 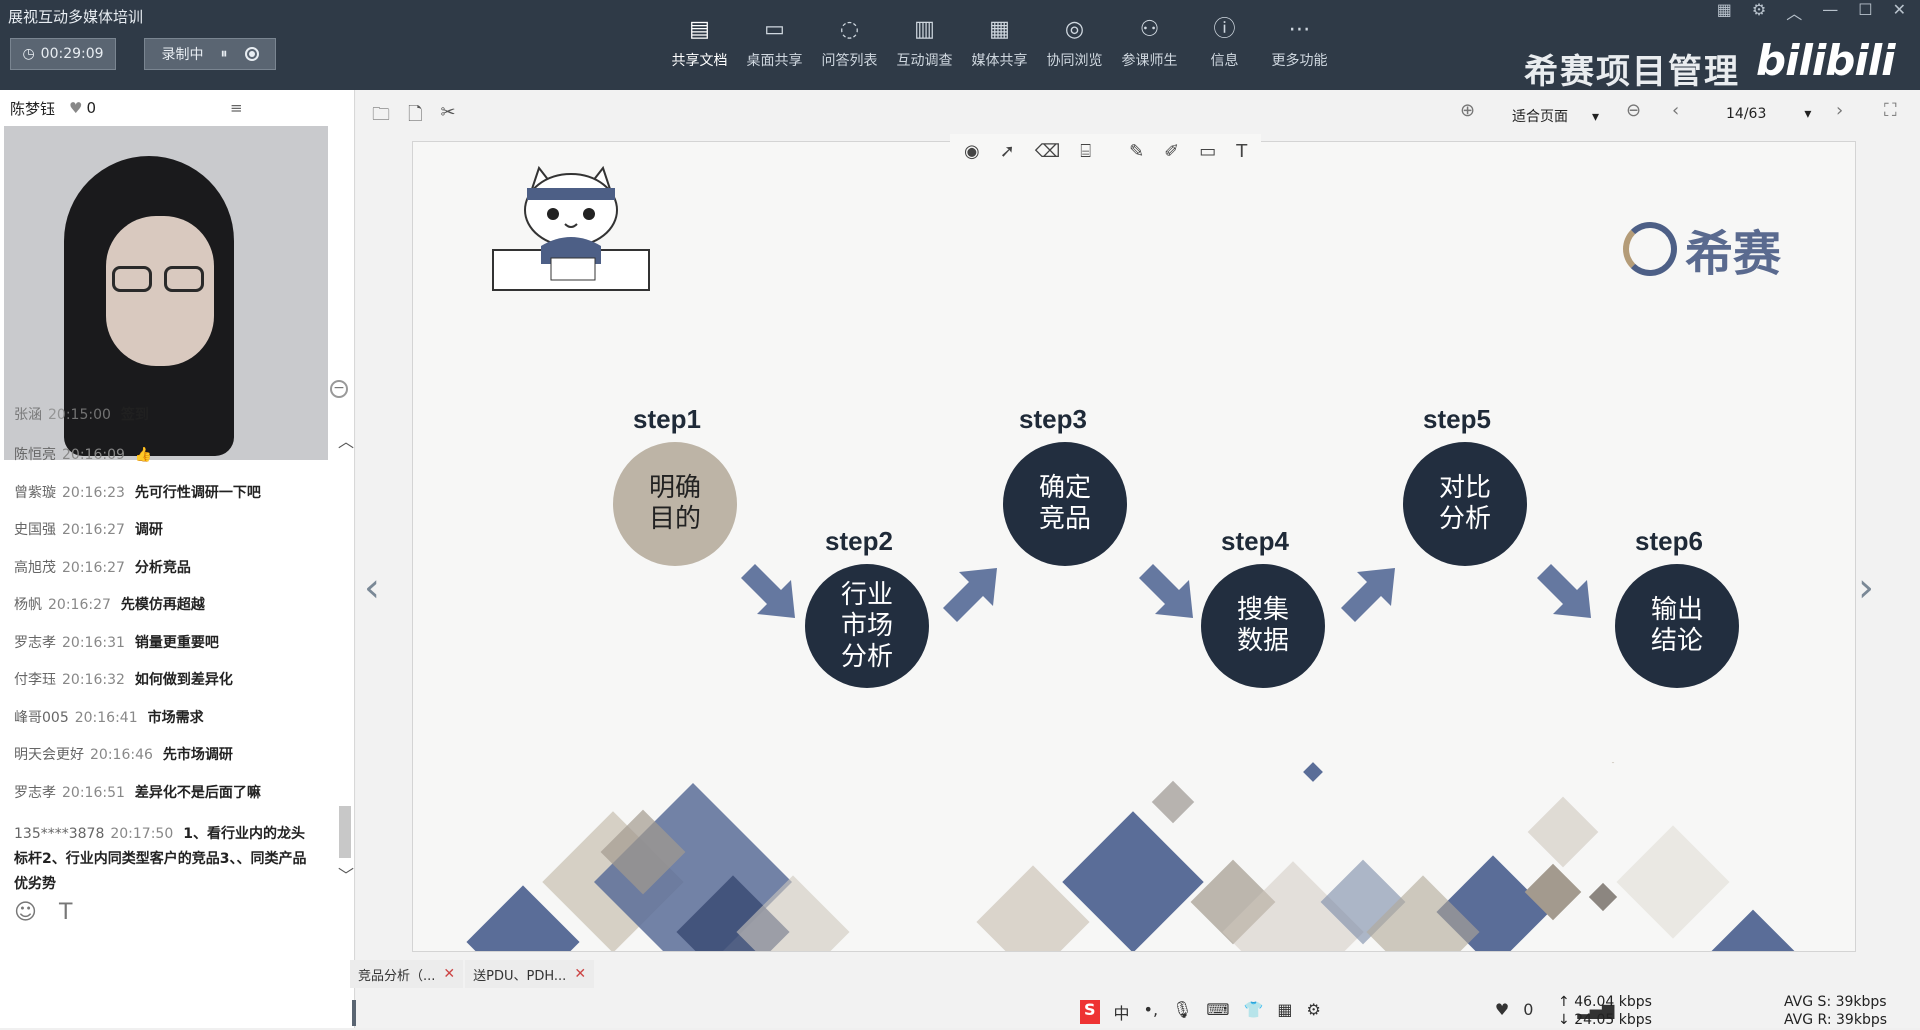 I want to click on heart-icon: ♥, so click(x=75, y=108).